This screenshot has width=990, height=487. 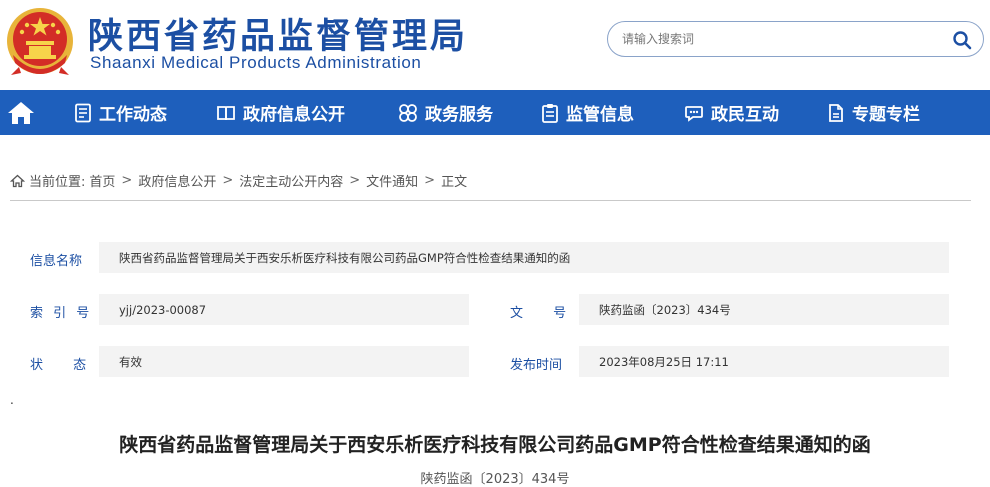 What do you see at coordinates (60, 313) in the screenshot?
I see `info-index-label: 索 引 号` at bounding box center [60, 313].